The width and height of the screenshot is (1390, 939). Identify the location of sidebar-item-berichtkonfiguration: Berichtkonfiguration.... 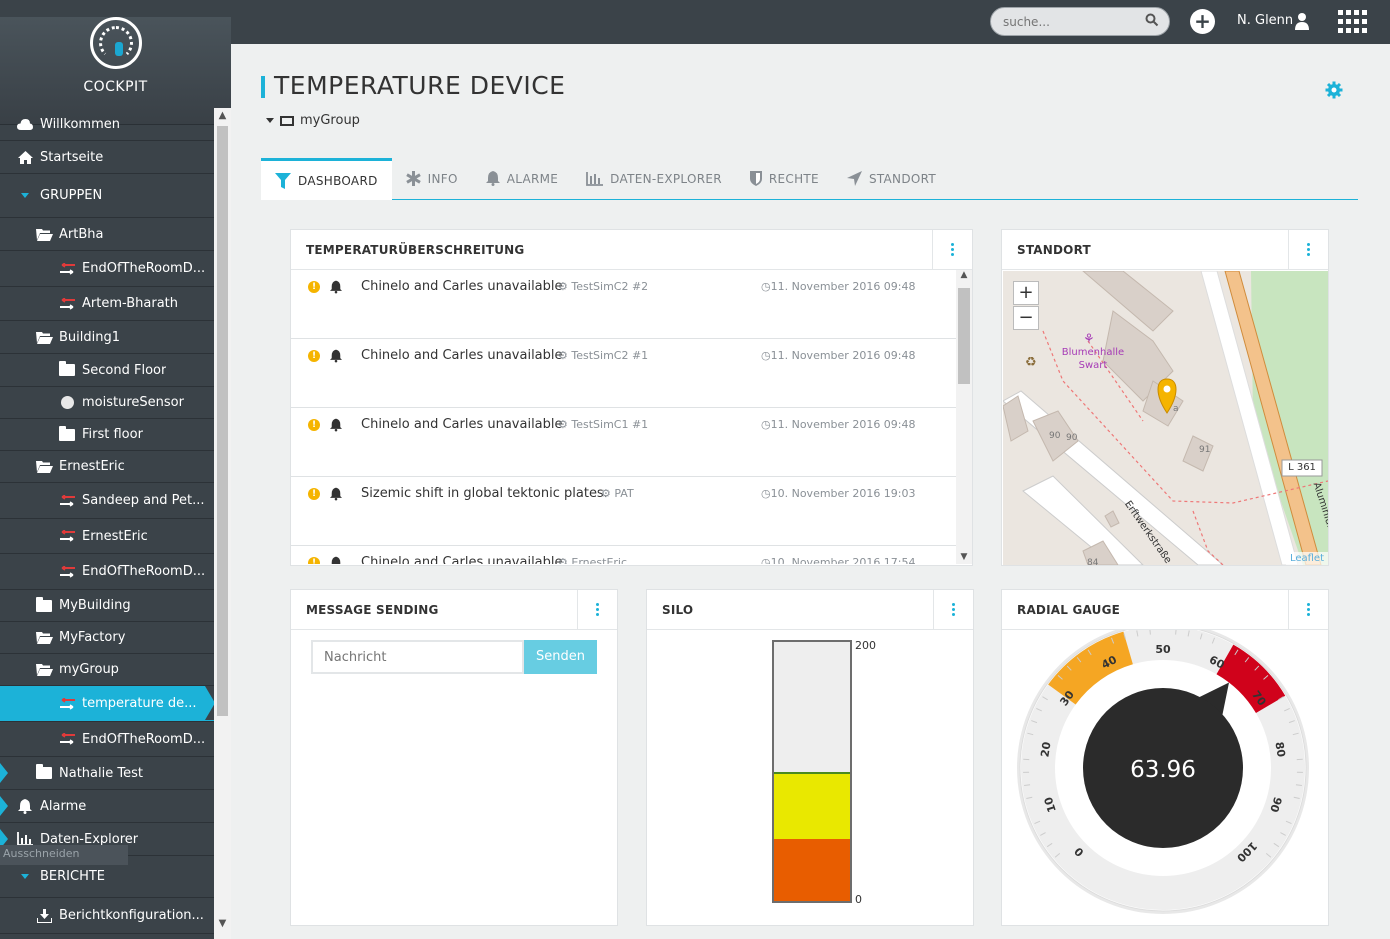
(107, 916).